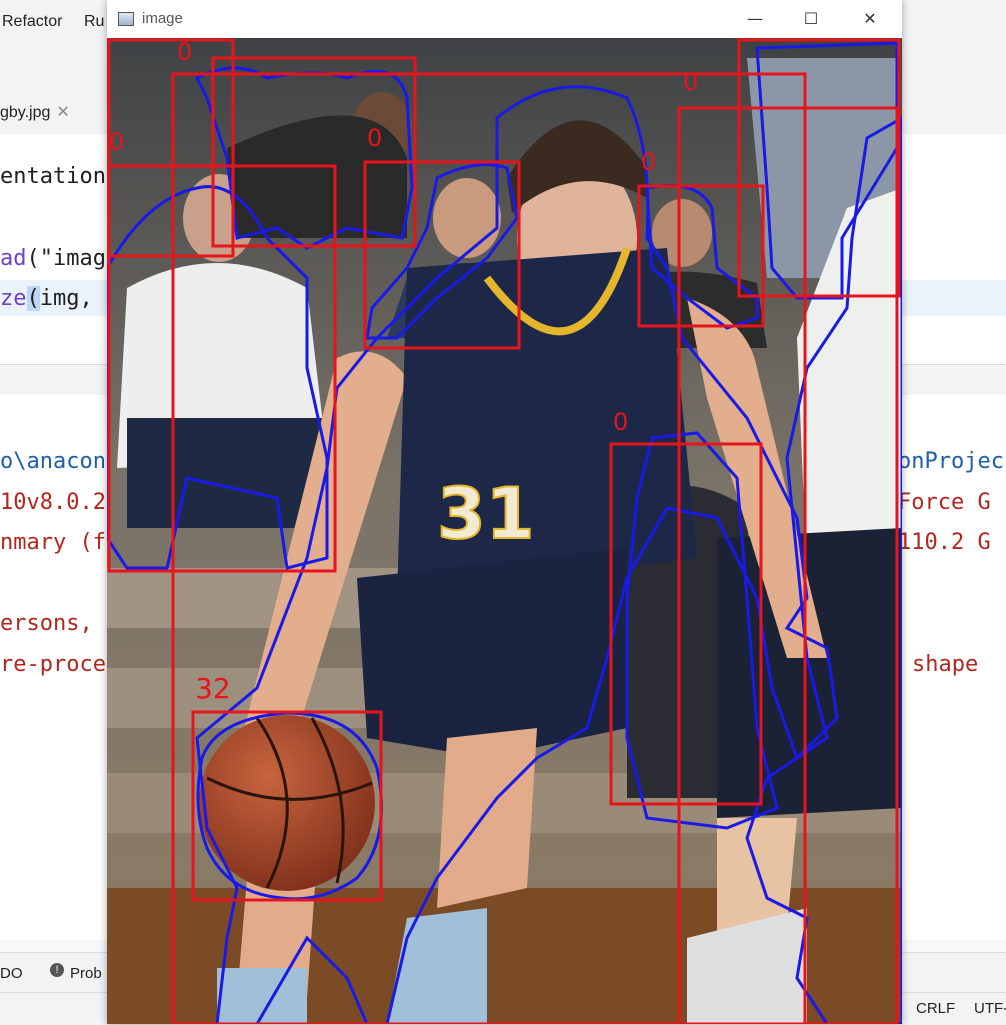  I want to click on line-separator-status: CRLF, so click(935, 1008).